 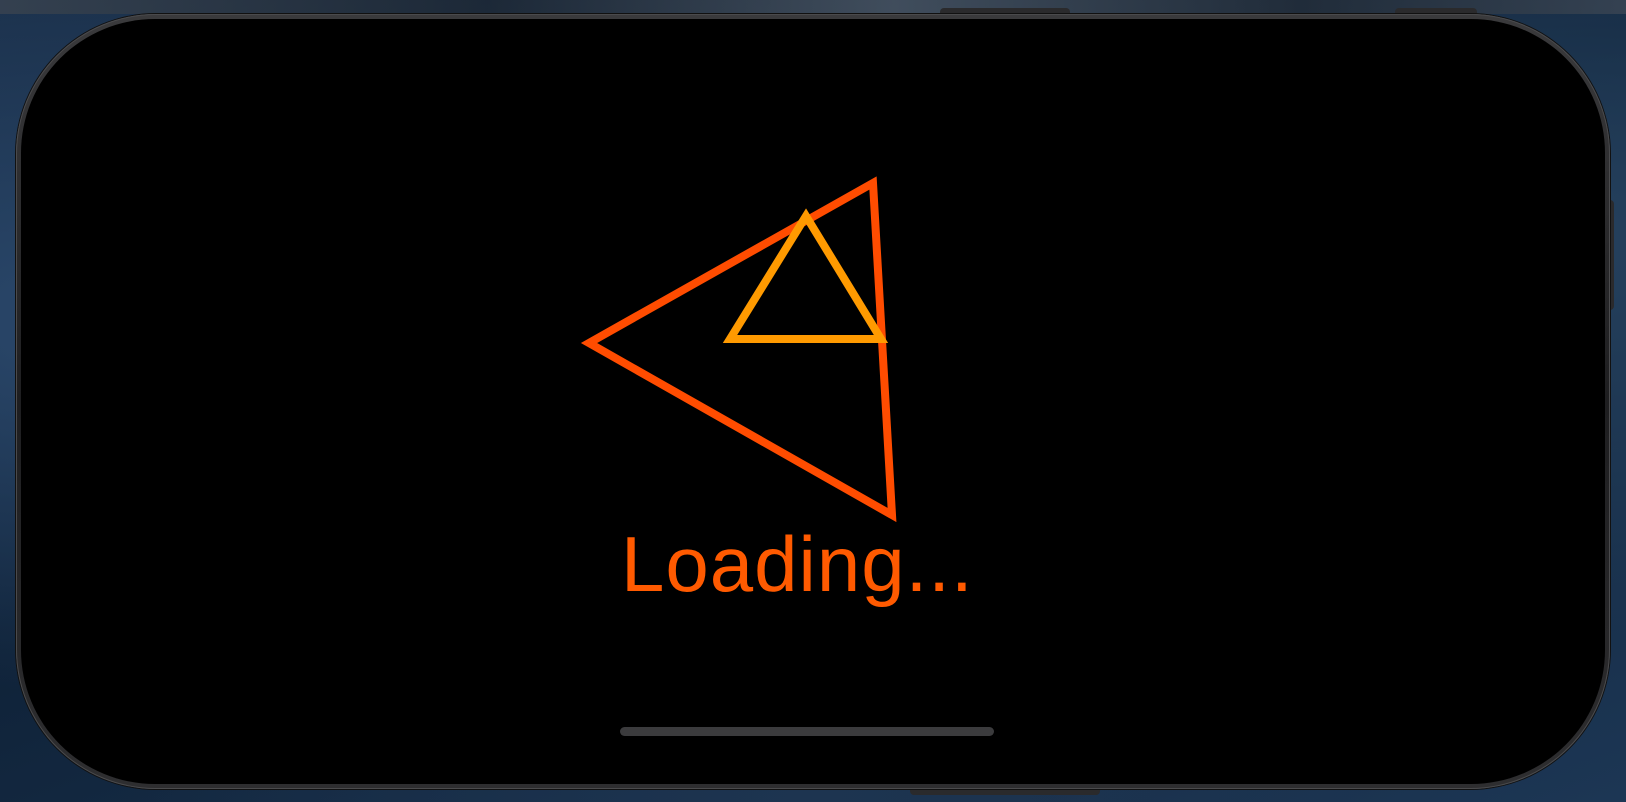 I want to click on wallpaper-top-strip, so click(x=813, y=7).